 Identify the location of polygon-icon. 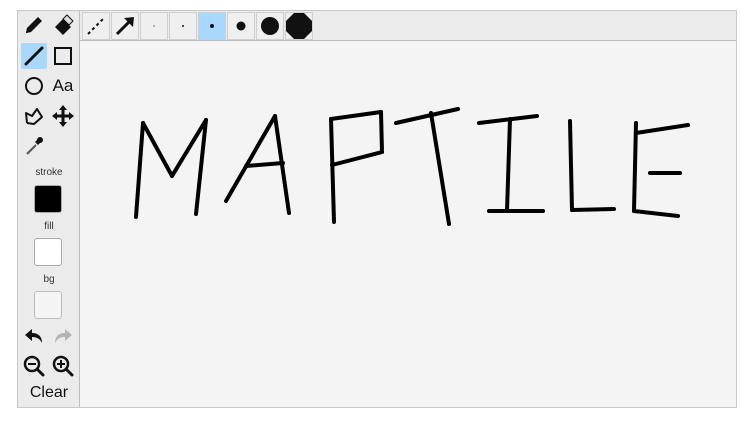
(34, 116).